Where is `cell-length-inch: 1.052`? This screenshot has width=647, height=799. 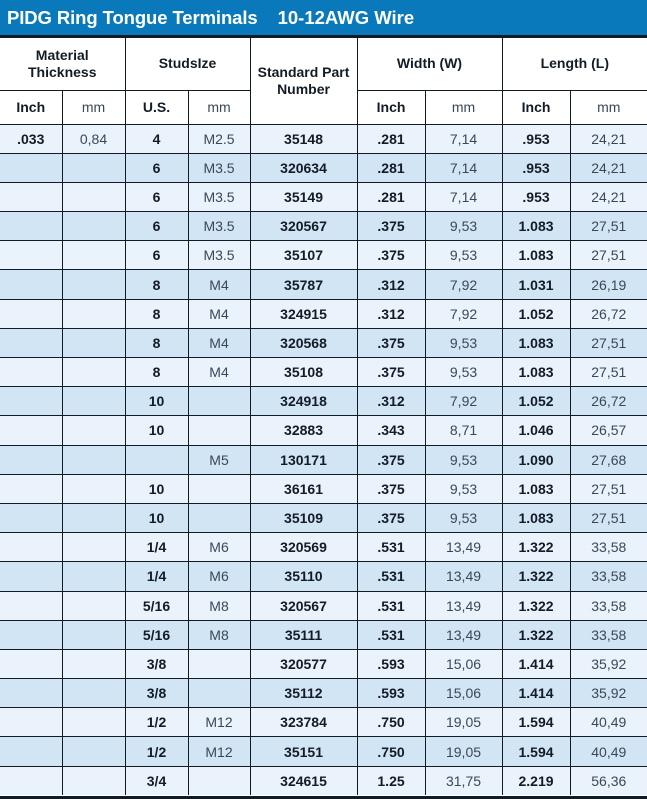 cell-length-inch: 1.052 is located at coordinates (536, 314).